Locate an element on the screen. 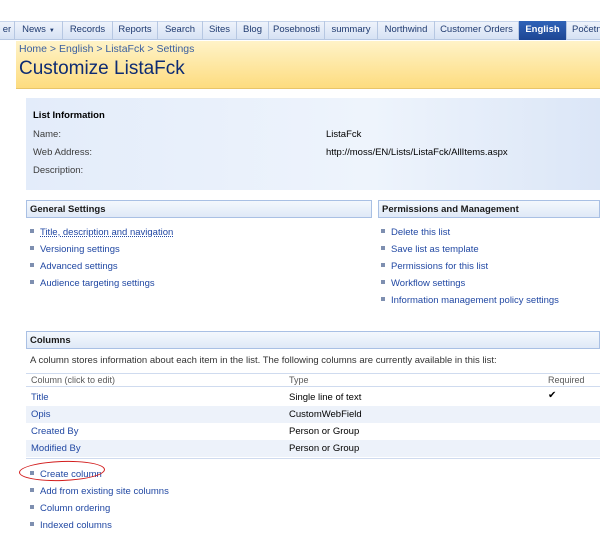 The height and width of the screenshot is (544, 600). tab-search: Search is located at coordinates (180, 30).